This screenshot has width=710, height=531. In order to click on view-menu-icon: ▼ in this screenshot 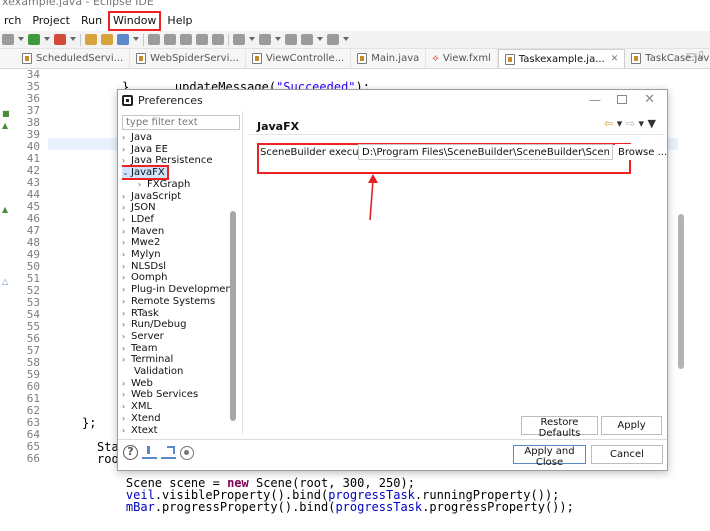, I will do `click(652, 123)`.